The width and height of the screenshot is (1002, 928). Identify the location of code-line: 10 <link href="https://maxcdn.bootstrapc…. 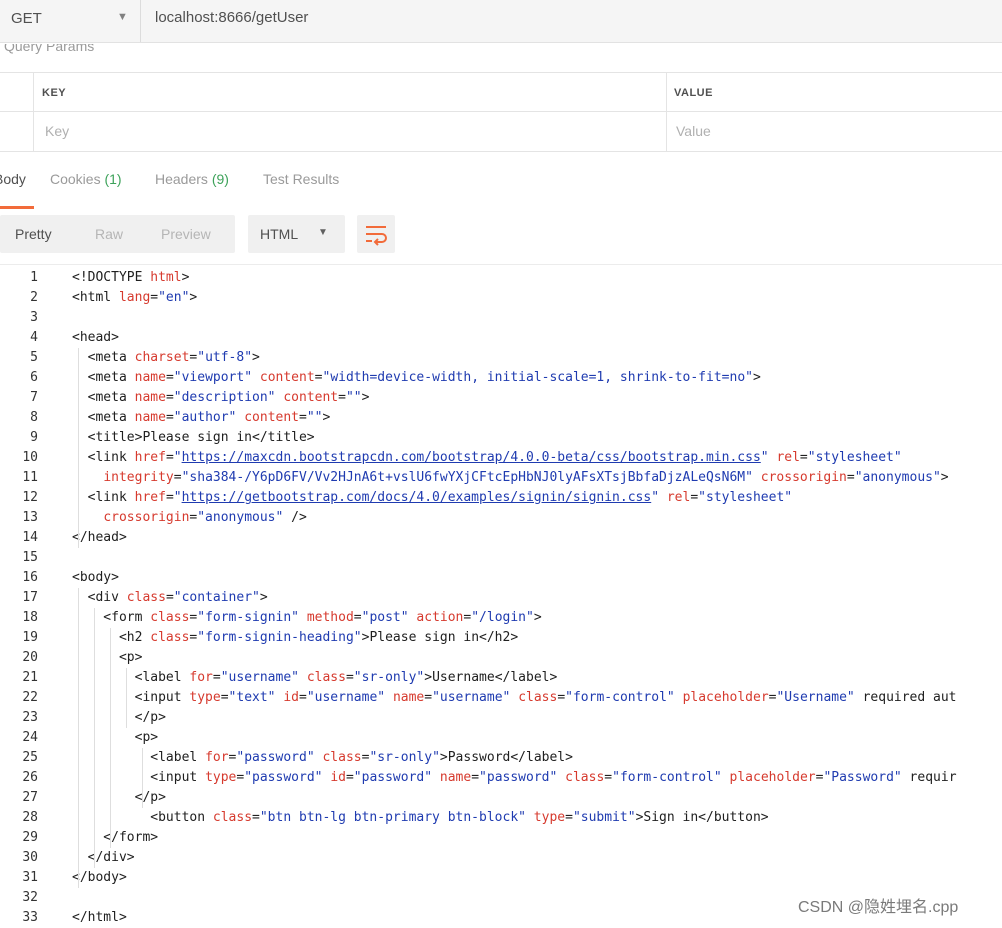
(501, 458).